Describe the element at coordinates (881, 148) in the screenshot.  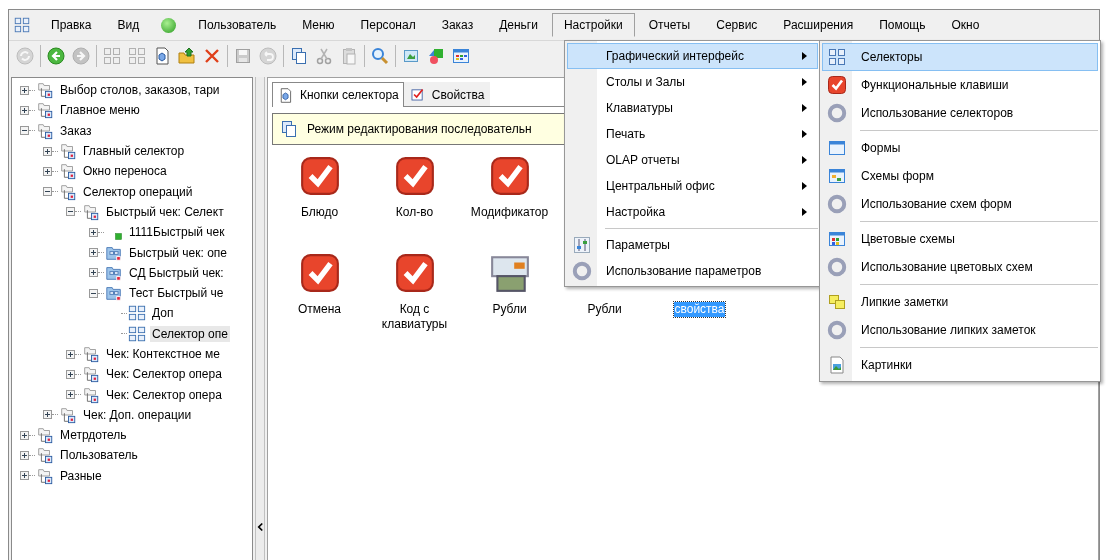
I see `menu-item-label: Формы` at that location.